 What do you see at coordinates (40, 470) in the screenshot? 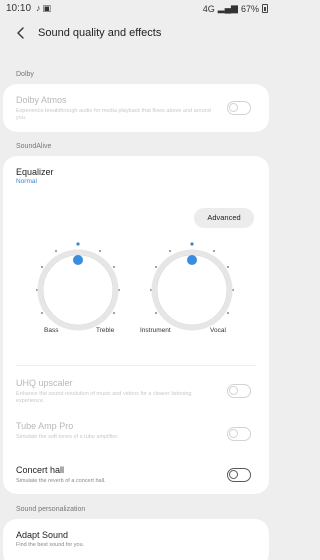
I see `concert-hall-title: Concert hall` at bounding box center [40, 470].